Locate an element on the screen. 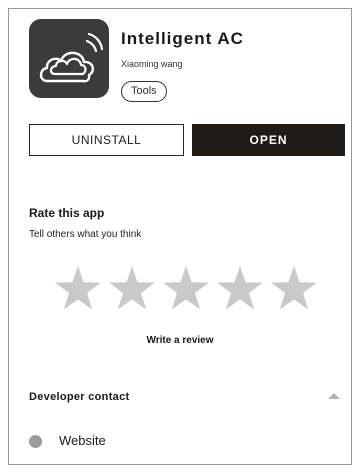 This screenshot has width=364, height=473. rate-section-subtitle: Tell others what you think is located at coordinates (85, 234).